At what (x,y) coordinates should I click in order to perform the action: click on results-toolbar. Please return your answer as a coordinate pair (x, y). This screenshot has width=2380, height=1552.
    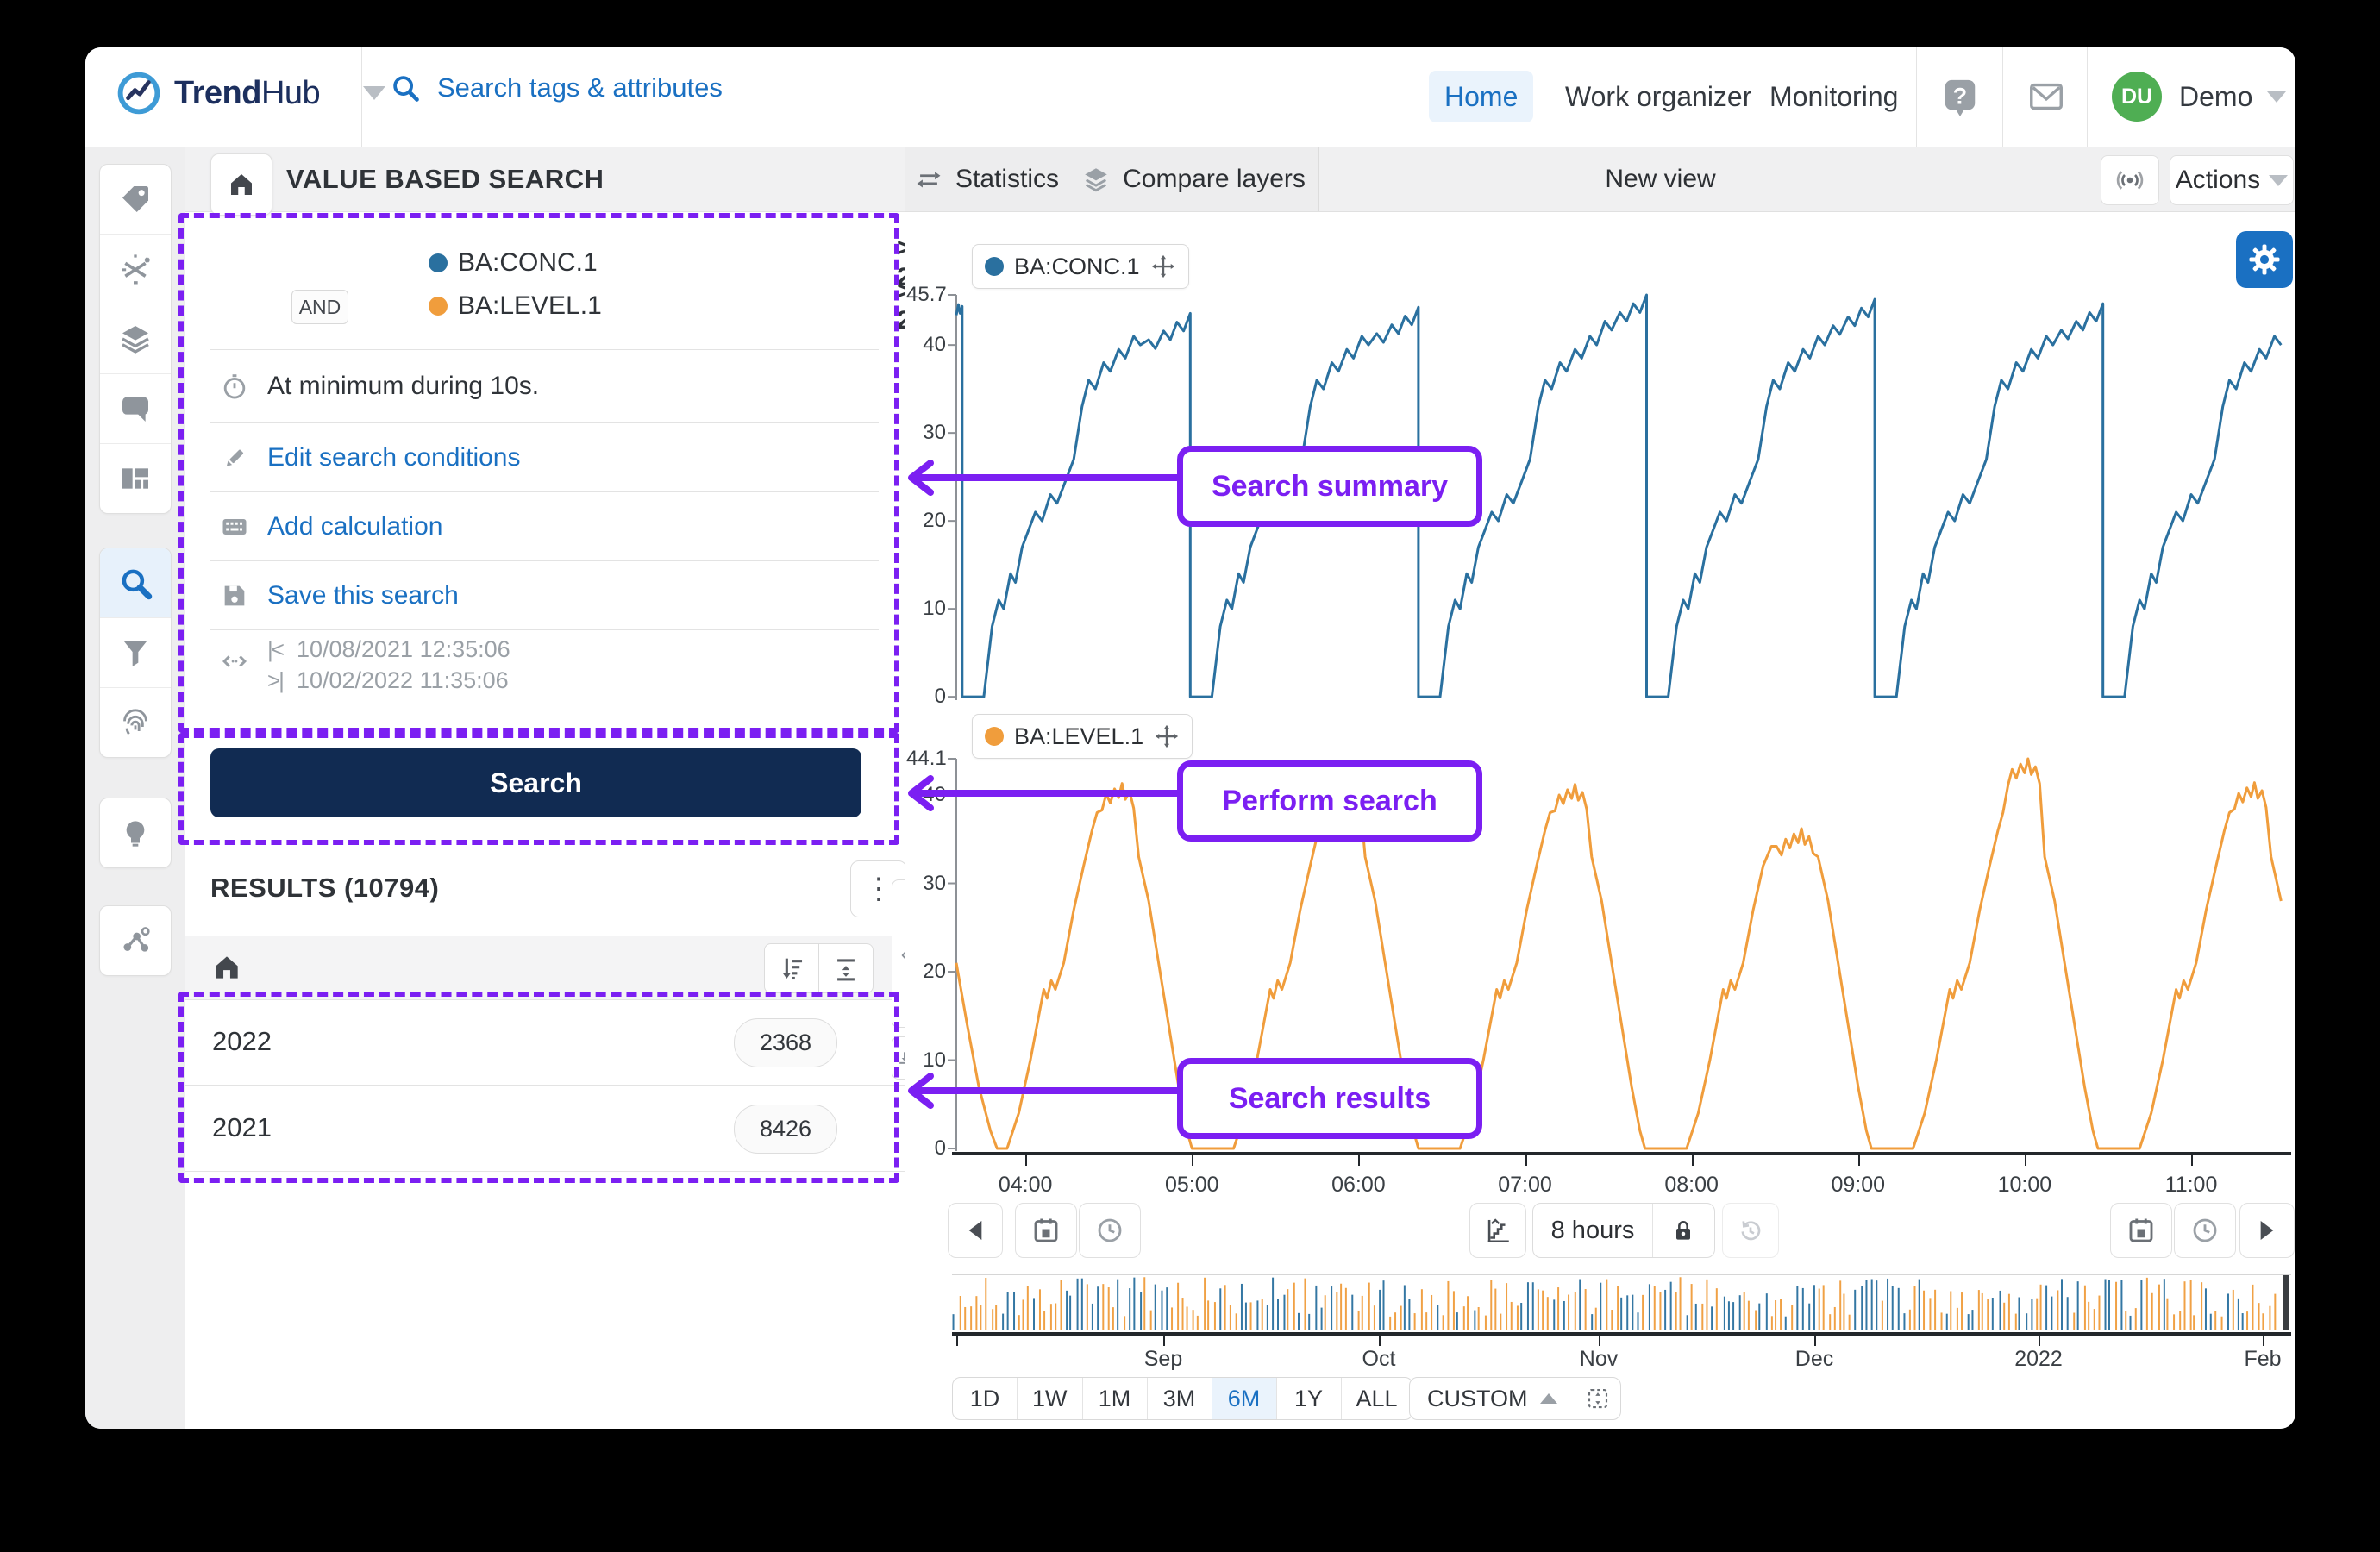
    Looking at the image, I should click on (545, 968).